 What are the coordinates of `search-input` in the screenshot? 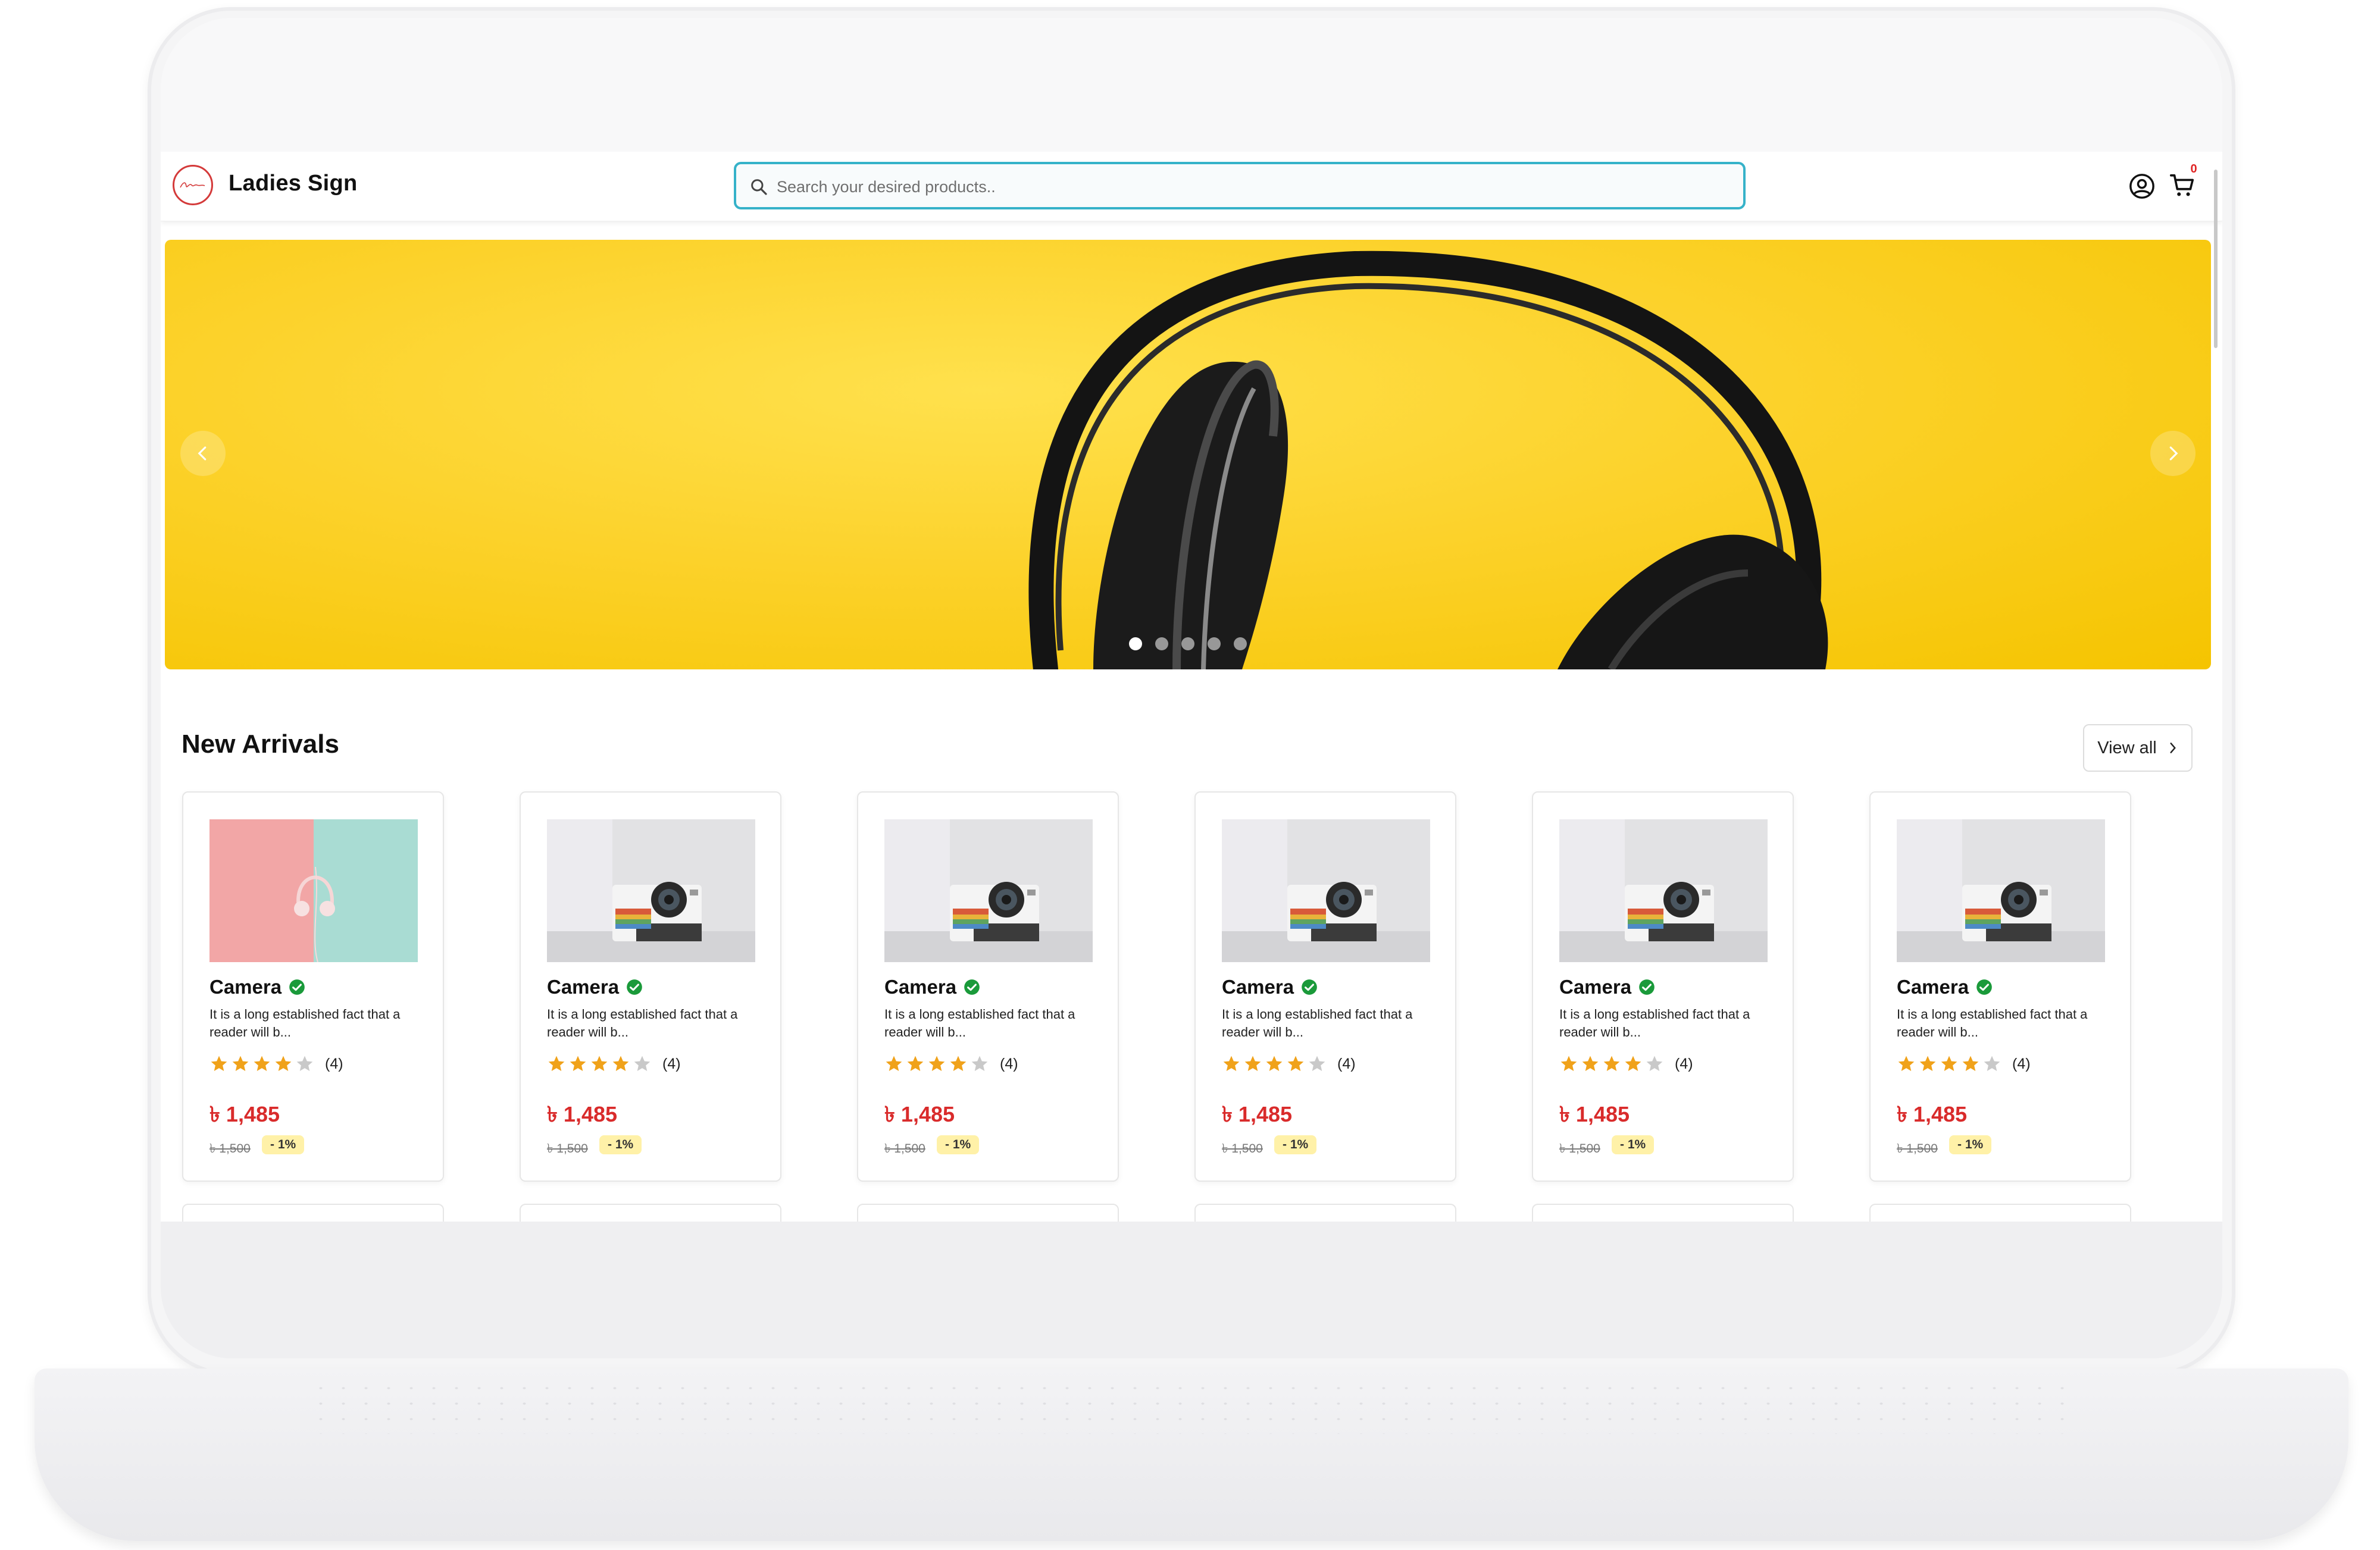 It's located at (1240, 187).